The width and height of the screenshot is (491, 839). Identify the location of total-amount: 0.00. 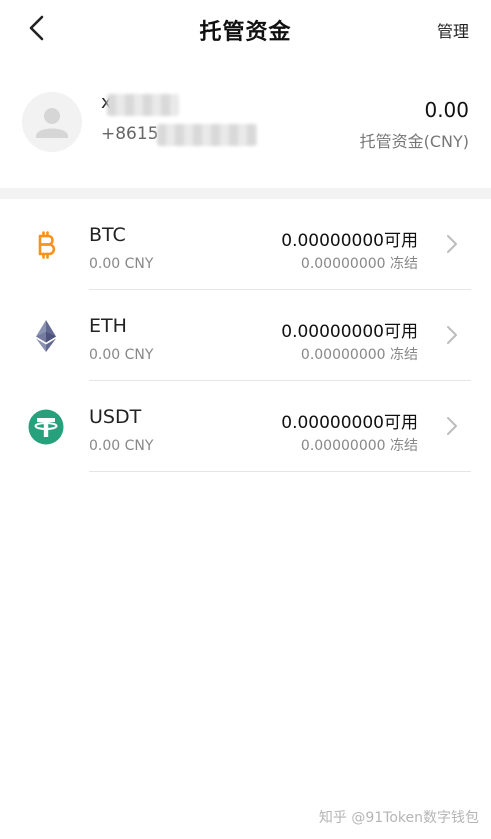
(446, 110).